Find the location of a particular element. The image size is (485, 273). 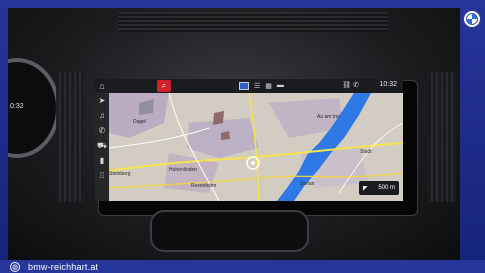

left-air-vent is located at coordinates (70, 137).